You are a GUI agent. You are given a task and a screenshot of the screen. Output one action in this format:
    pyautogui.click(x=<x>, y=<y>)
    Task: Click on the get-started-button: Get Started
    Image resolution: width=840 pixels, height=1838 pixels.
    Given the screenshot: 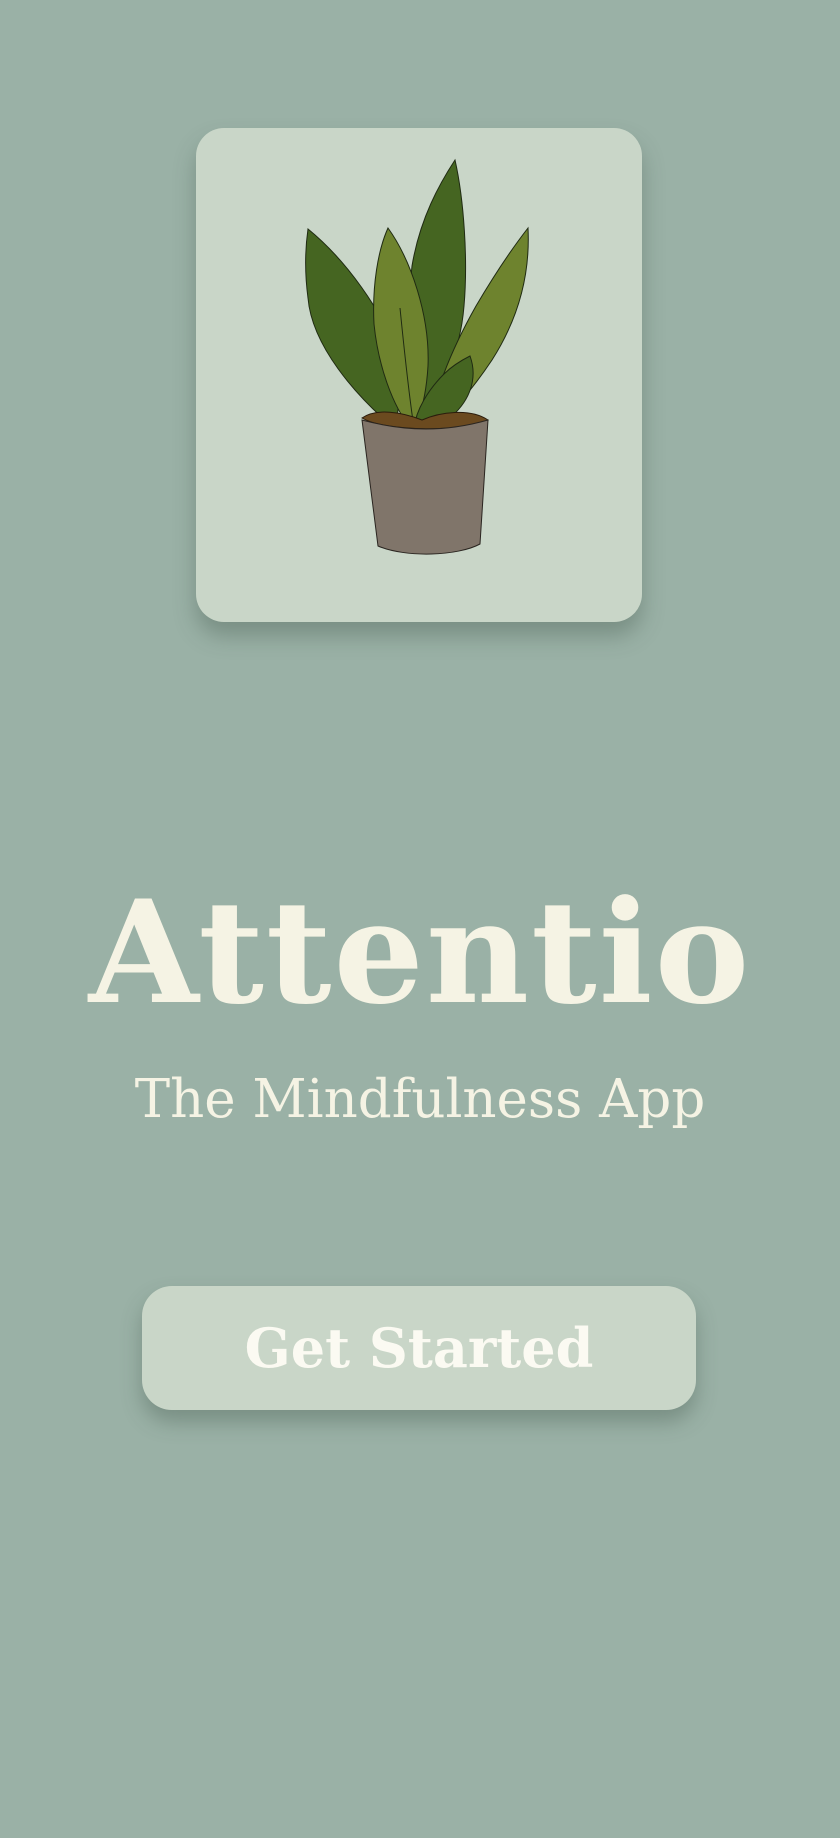 What is the action you would take?
    pyautogui.click(x=419, y=1348)
    